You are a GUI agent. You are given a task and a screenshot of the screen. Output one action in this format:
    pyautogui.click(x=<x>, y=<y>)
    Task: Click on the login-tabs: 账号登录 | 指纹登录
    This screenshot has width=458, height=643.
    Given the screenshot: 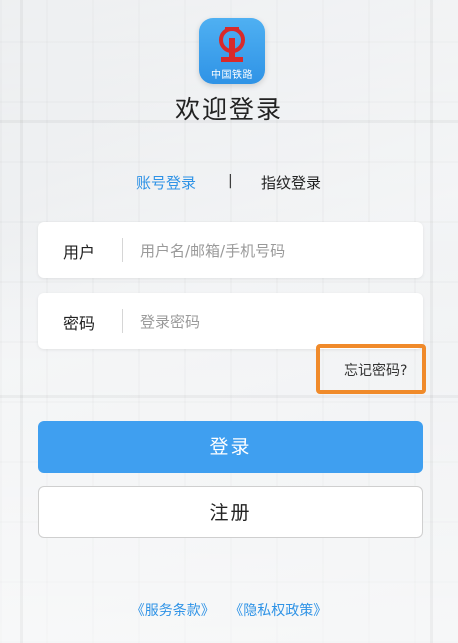 What is the action you would take?
    pyautogui.click(x=229, y=183)
    